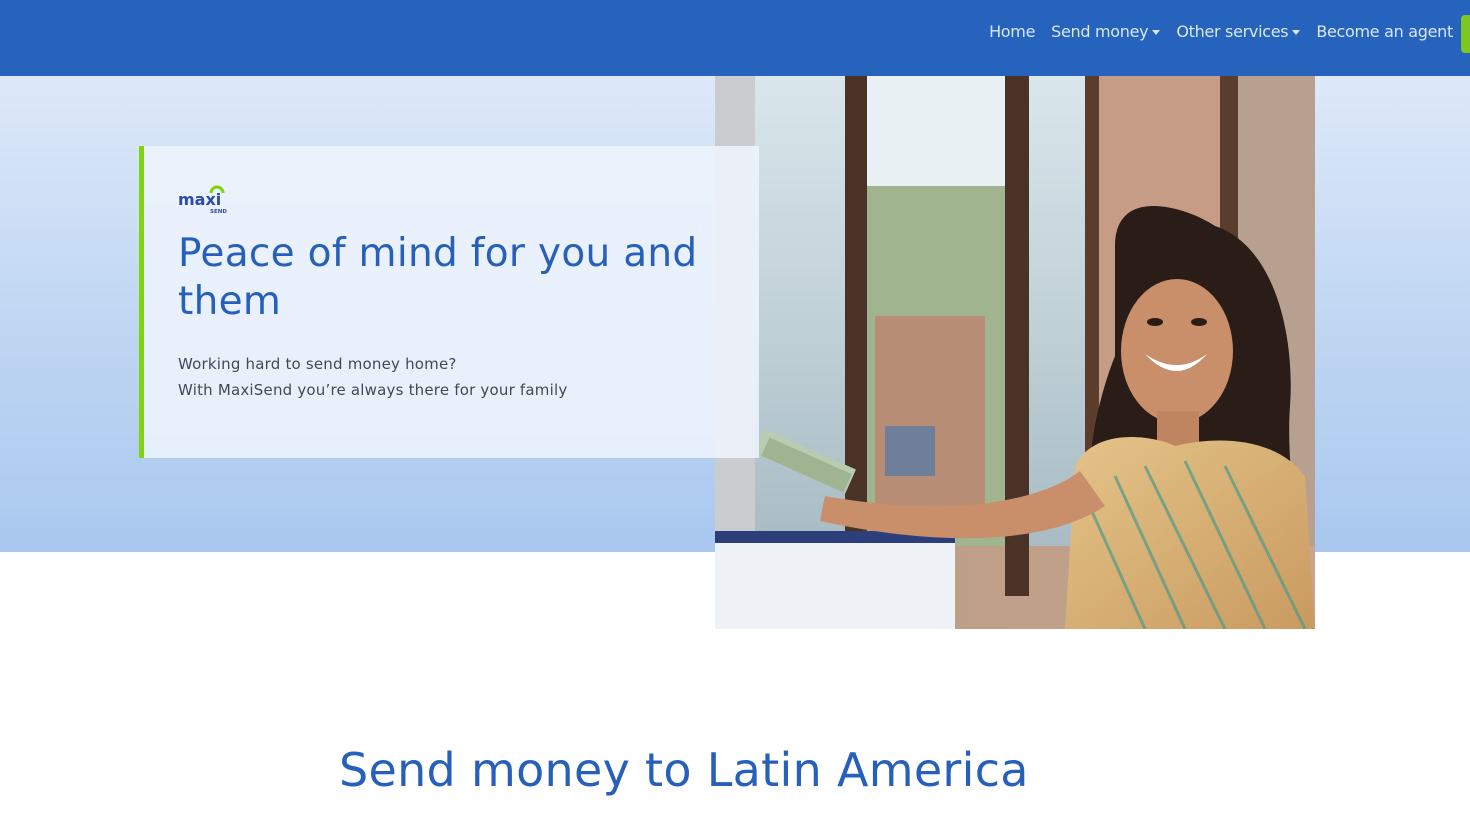 The image size is (1470, 827). I want to click on maxisend-logo-icon: maxi SEND, so click(202, 200).